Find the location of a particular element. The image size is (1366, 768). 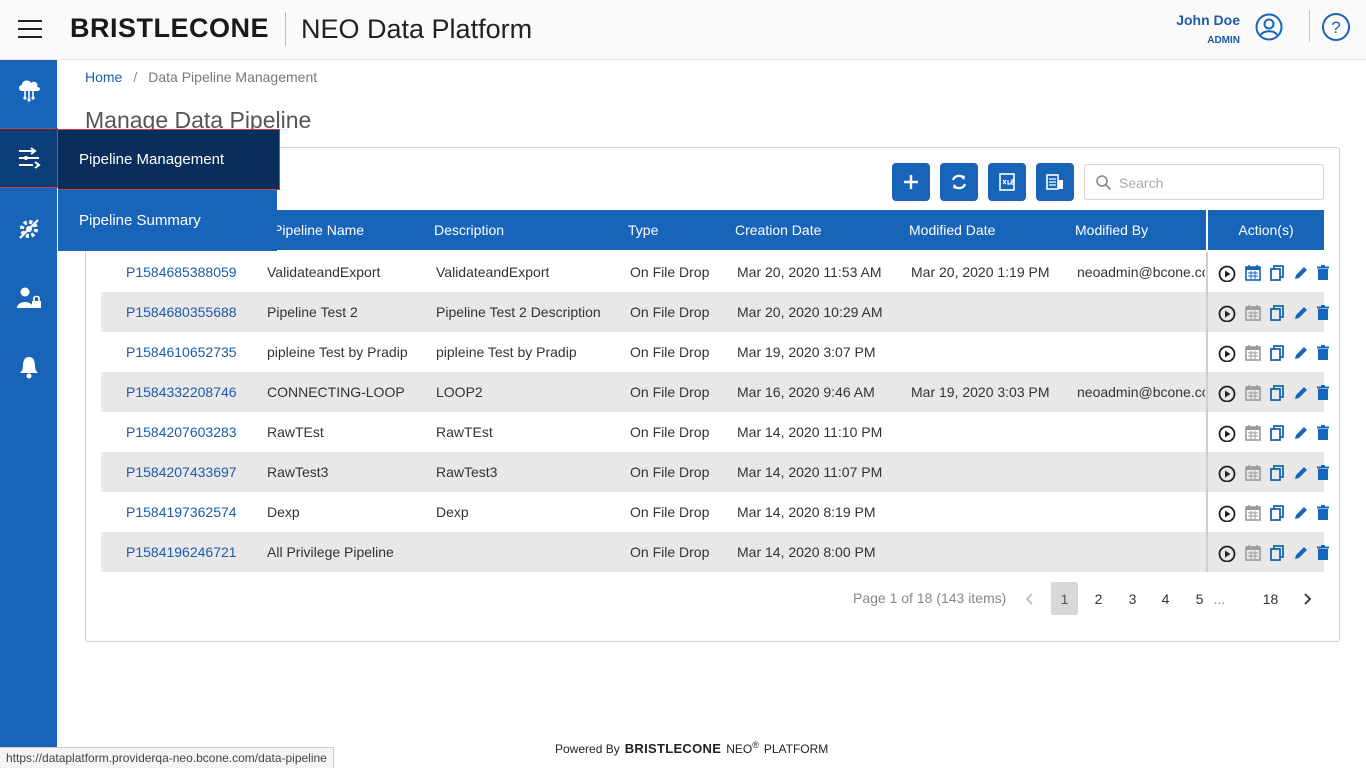

bell-icon is located at coordinates (28, 368).